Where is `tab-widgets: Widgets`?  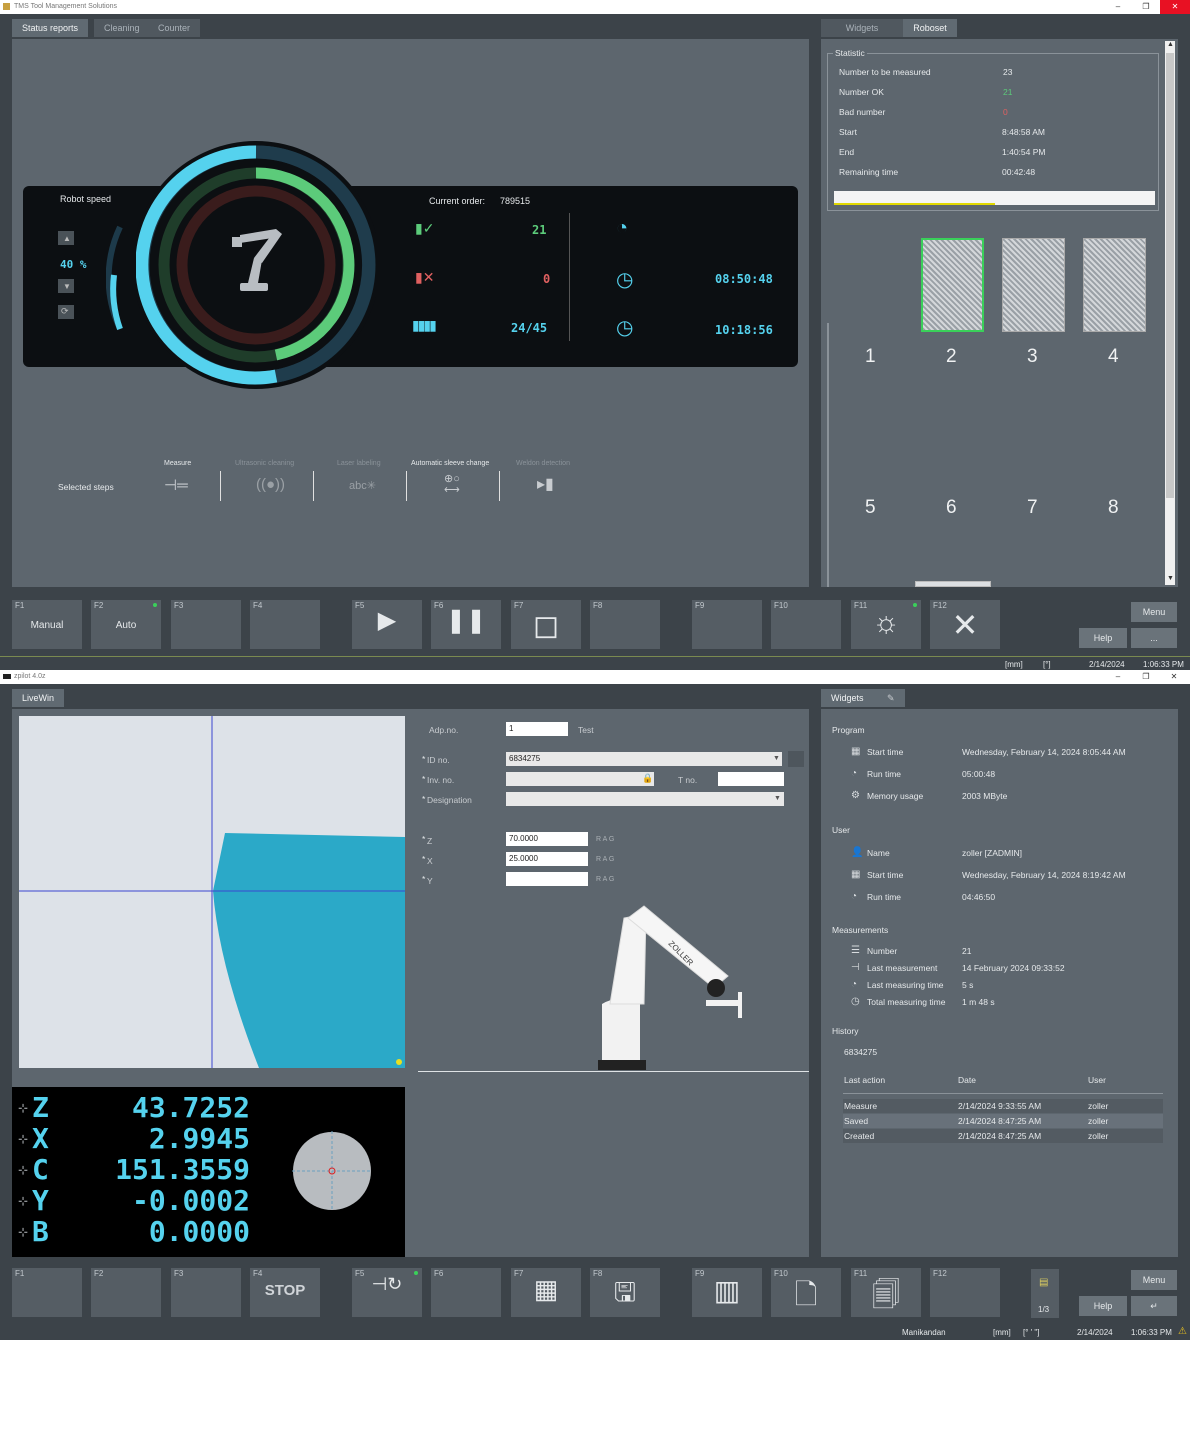 tab-widgets: Widgets is located at coordinates (862, 28).